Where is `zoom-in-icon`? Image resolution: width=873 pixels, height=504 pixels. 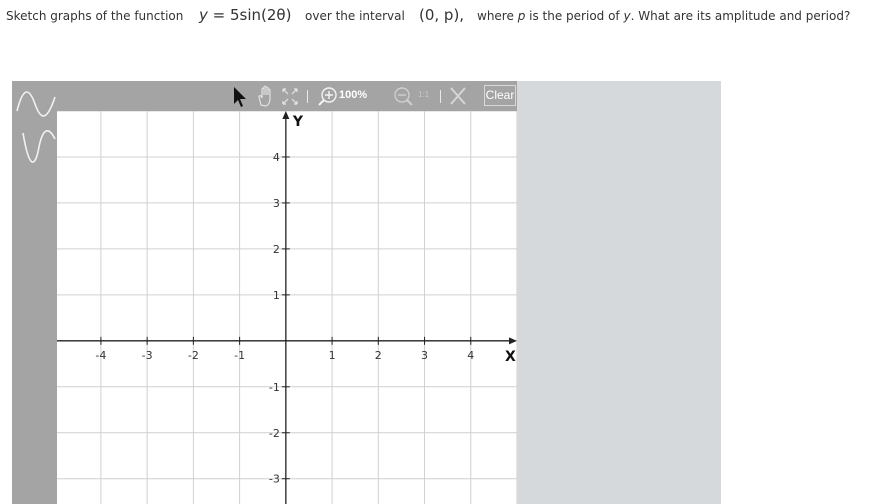 zoom-in-icon is located at coordinates (327, 96).